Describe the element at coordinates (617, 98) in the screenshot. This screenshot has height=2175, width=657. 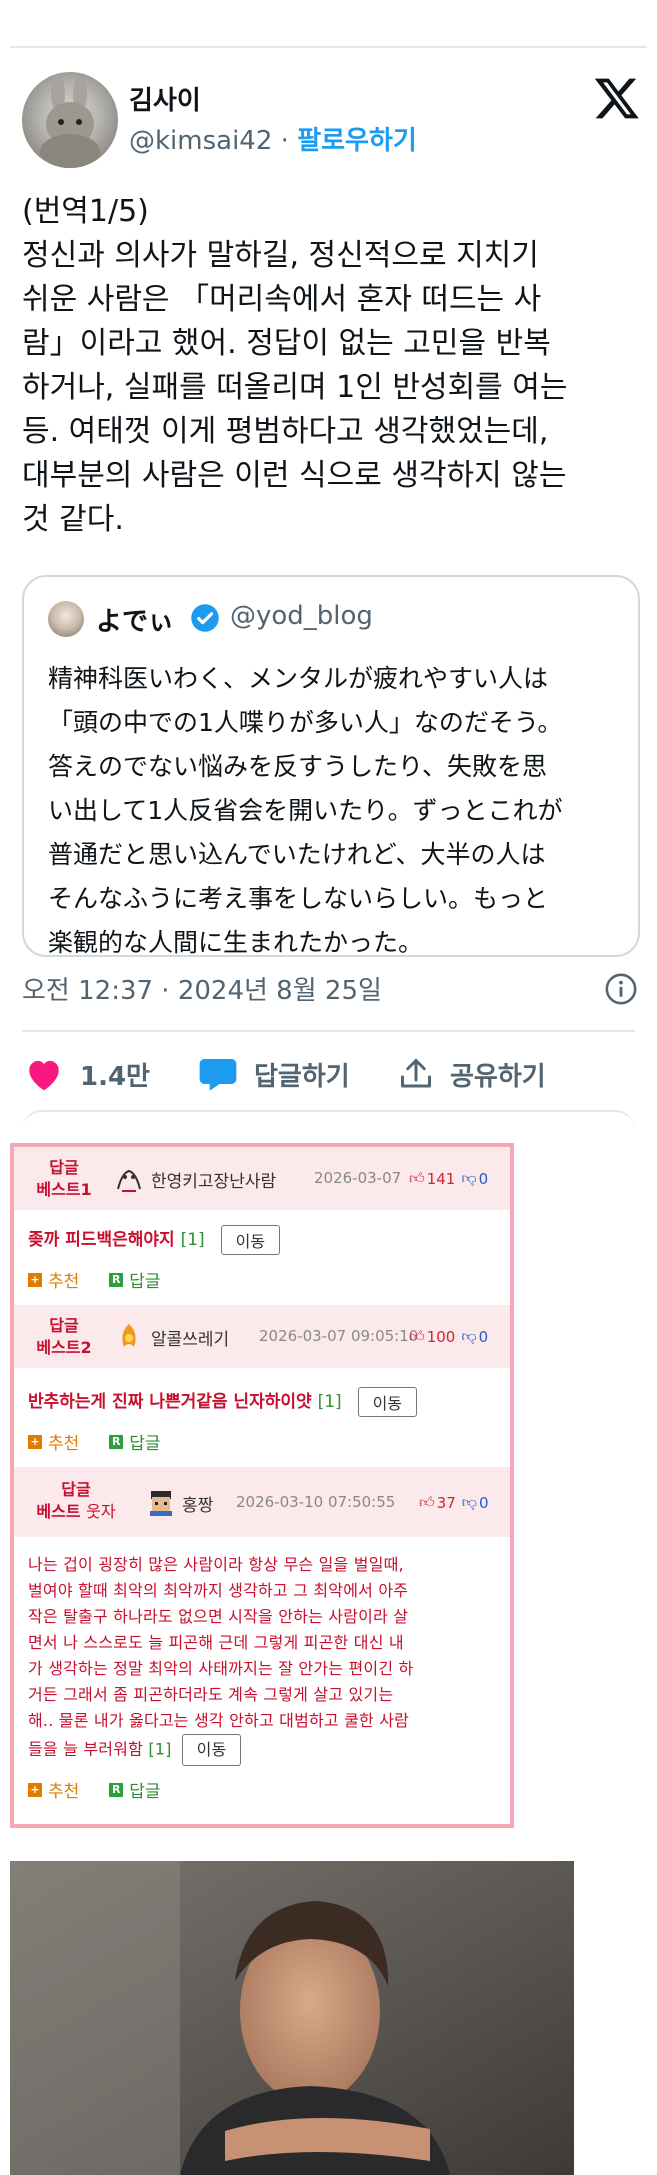
I see `x-logo-icon` at that location.